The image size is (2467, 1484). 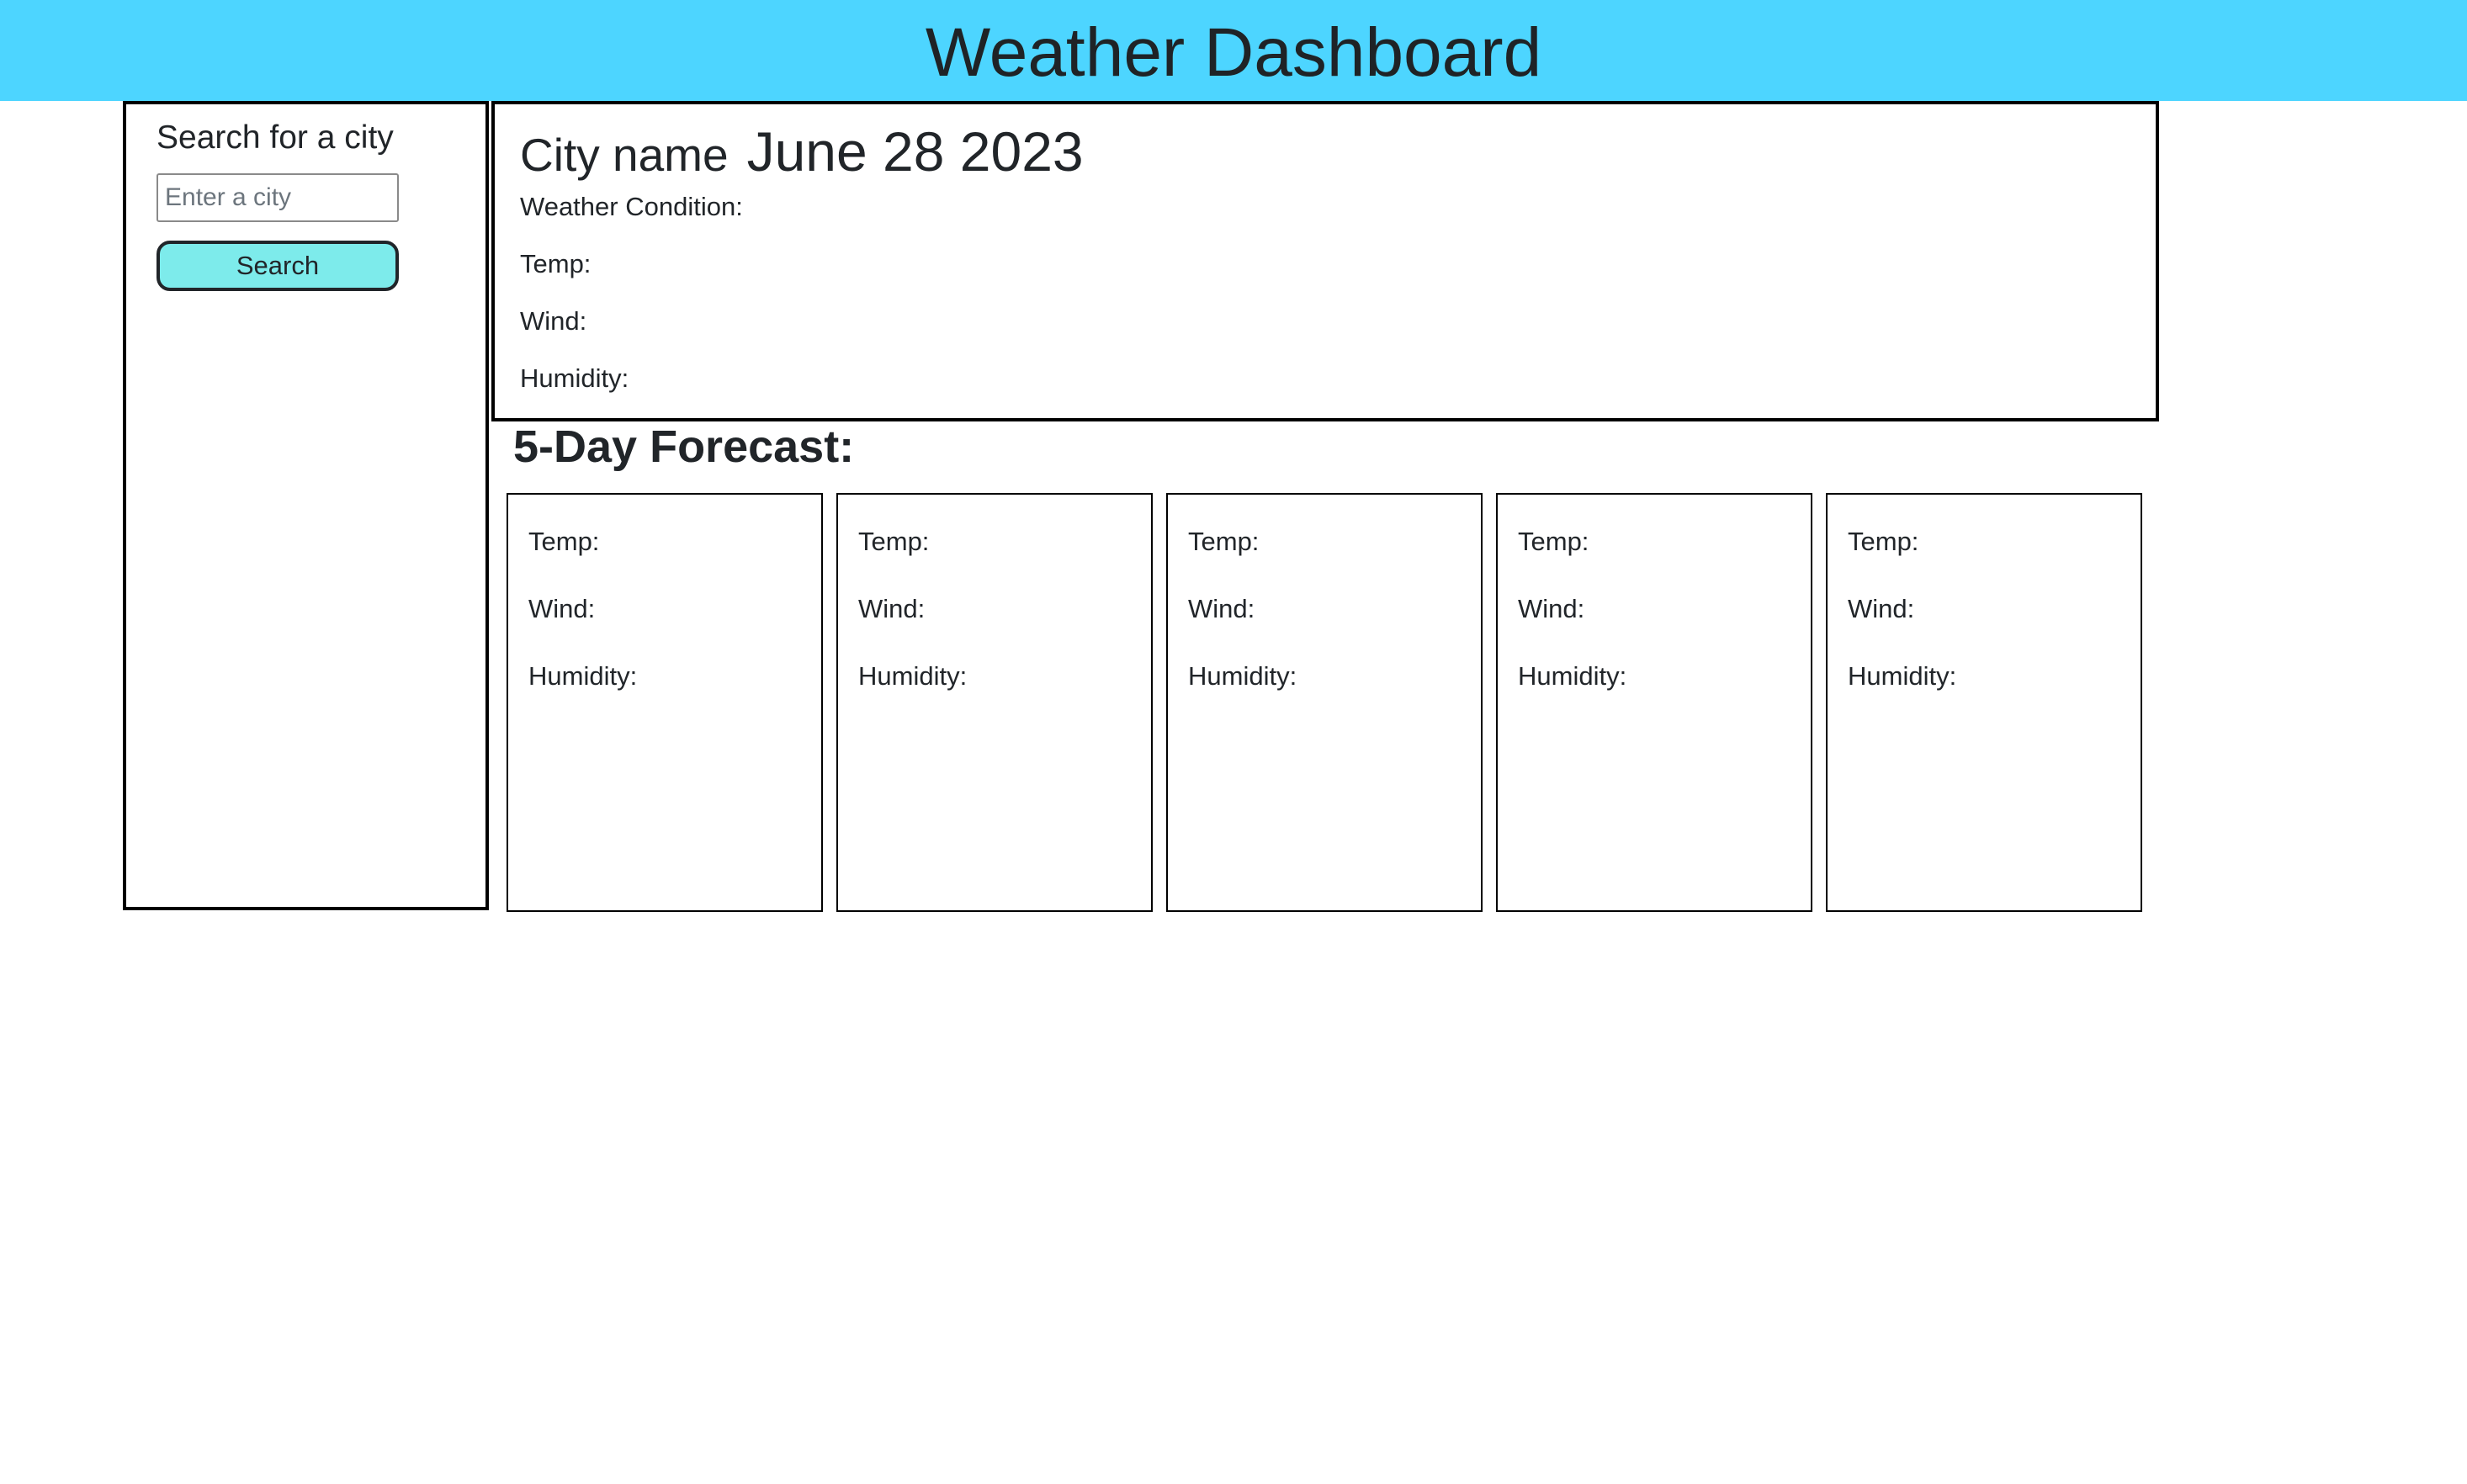 What do you see at coordinates (665, 702) in the screenshot?
I see `forecast-card-1: Temp: Wind: Humidity:` at bounding box center [665, 702].